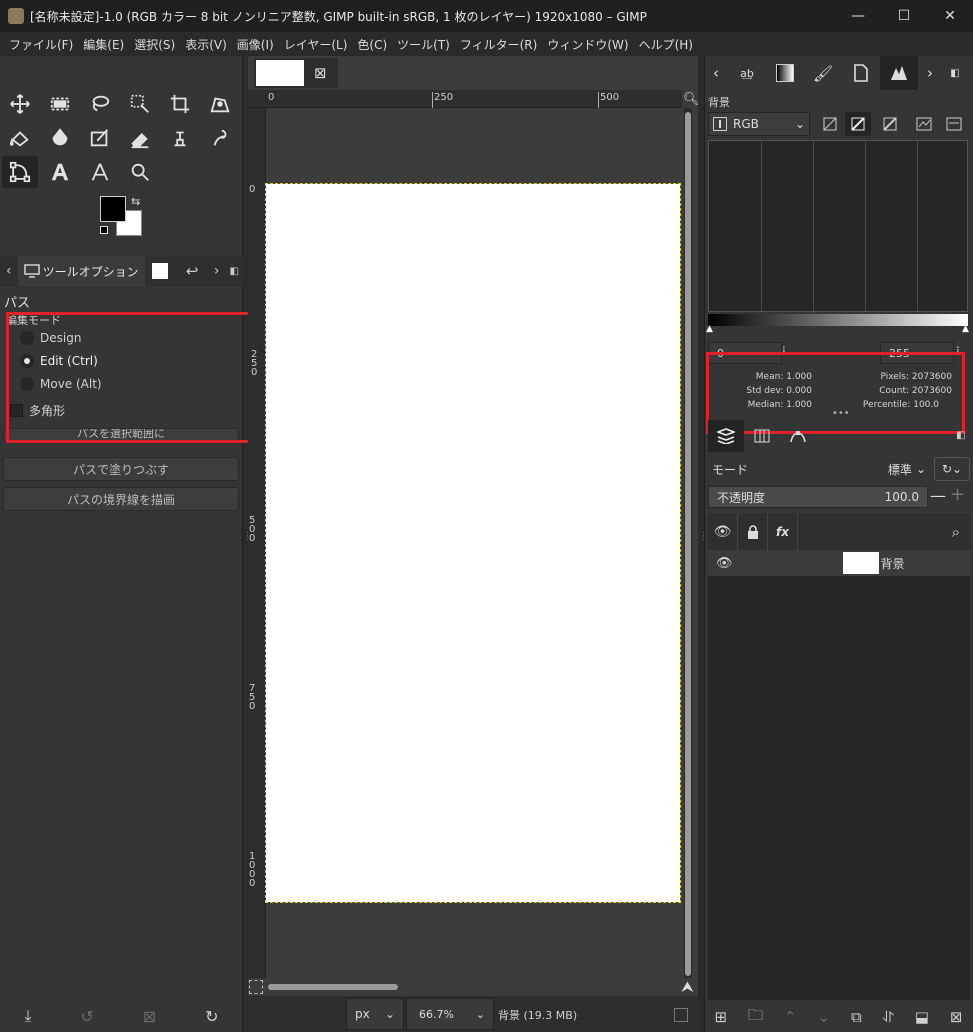 The width and height of the screenshot is (973, 1032). Describe the element at coordinates (81, 271) in the screenshot. I see `tab-tool-options: ツールオプション` at that location.